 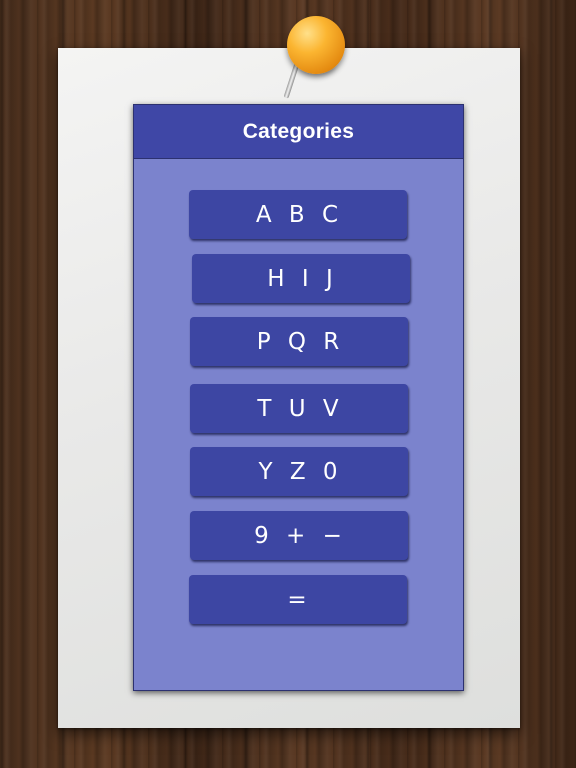 I want to click on panel-title: Categories, so click(x=298, y=131).